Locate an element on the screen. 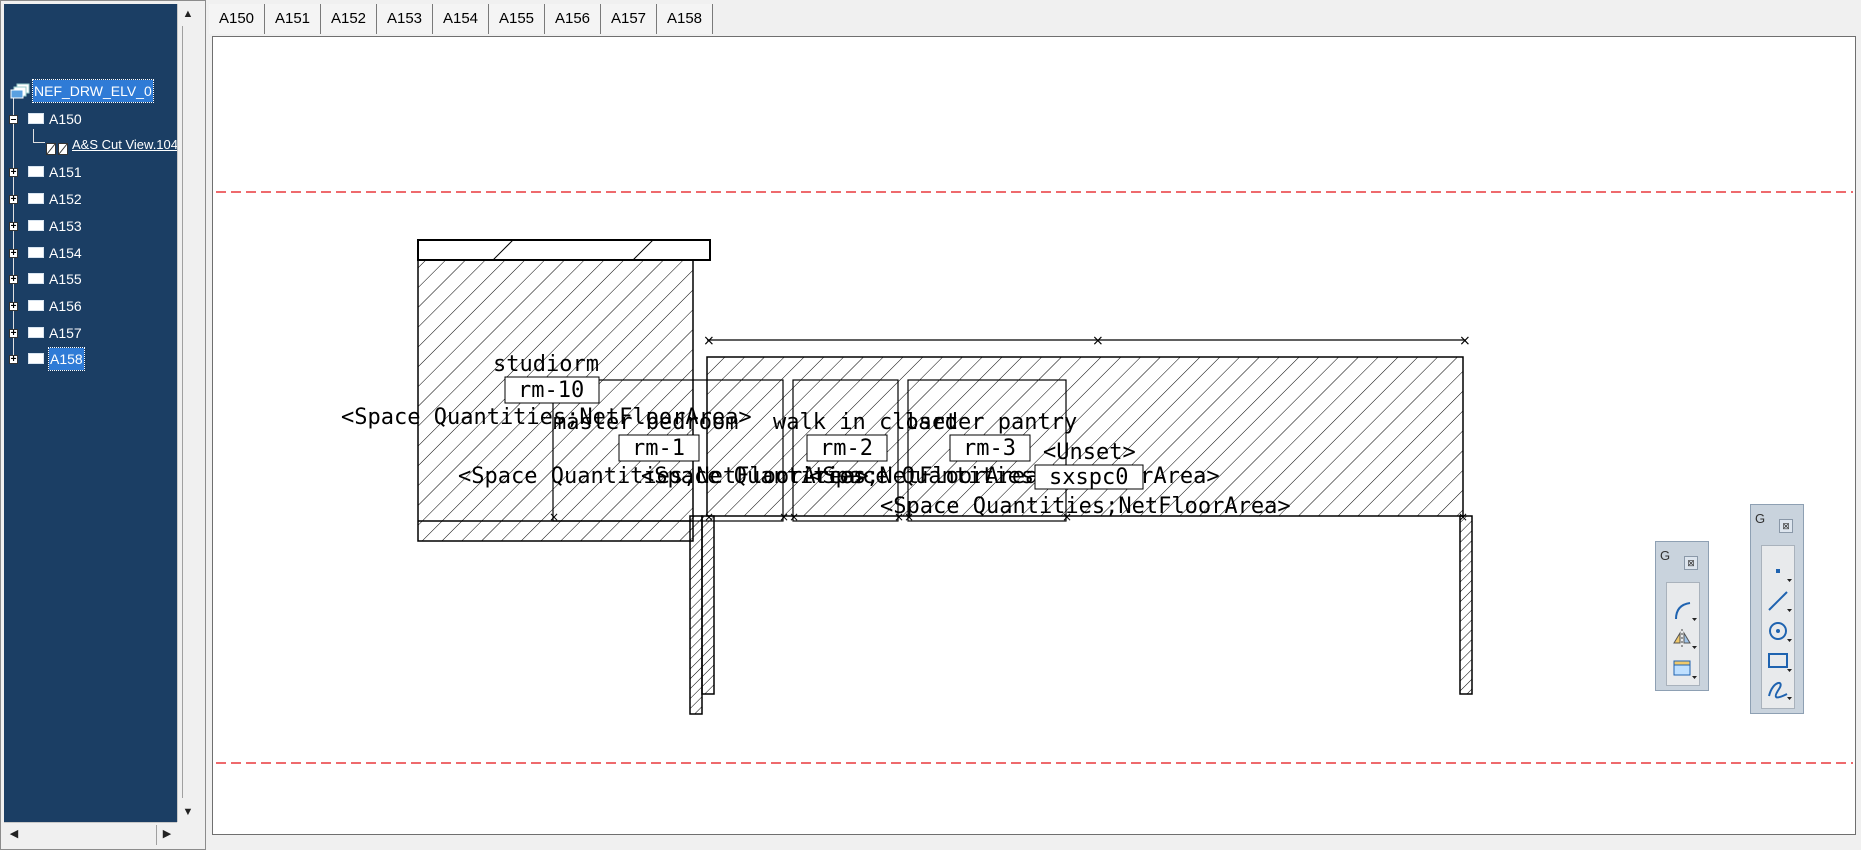  tree-item-label: A150 is located at coordinates (65, 119).